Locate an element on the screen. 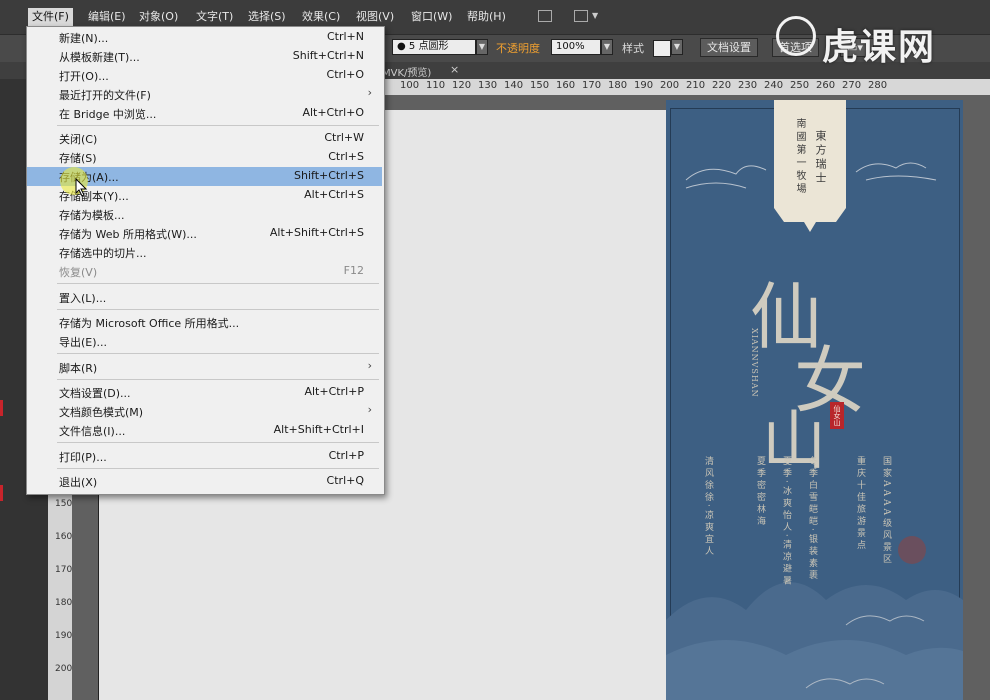  menu-help: 帮助(H) is located at coordinates (486, 17).